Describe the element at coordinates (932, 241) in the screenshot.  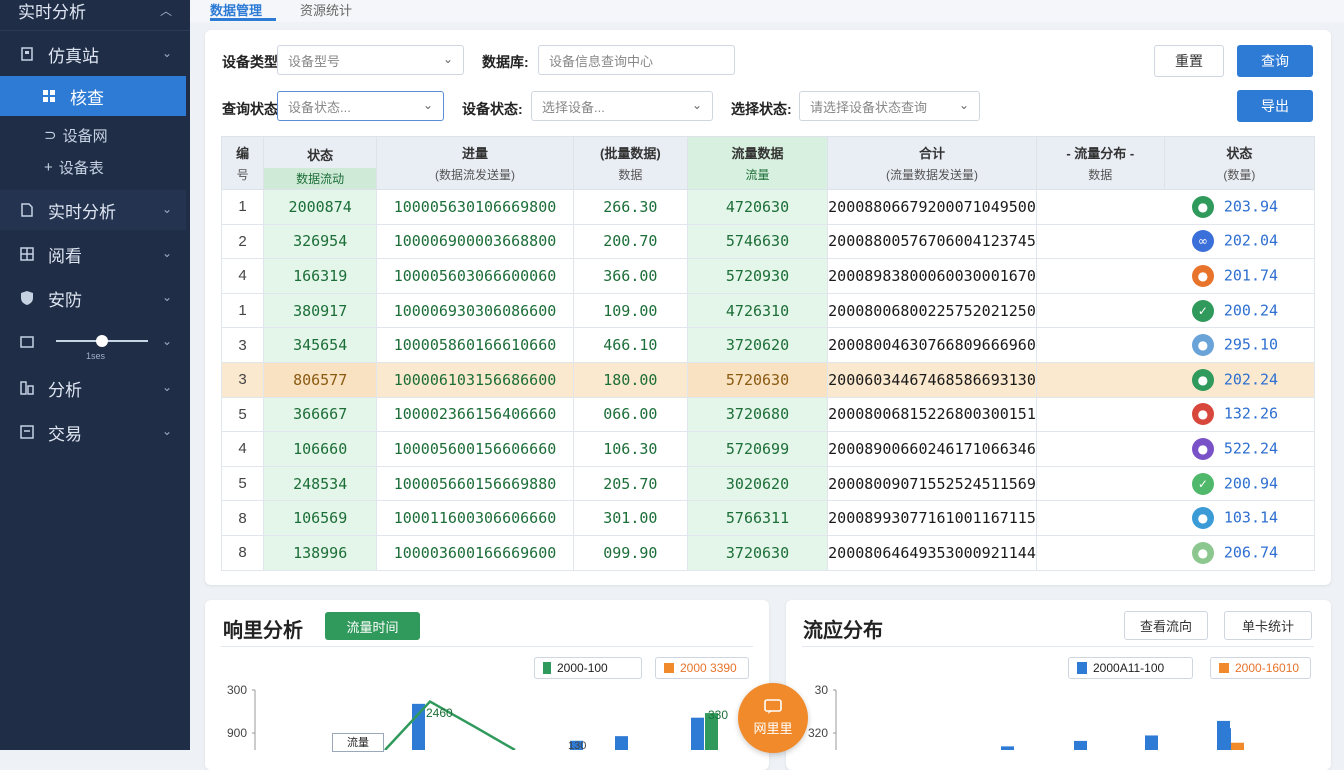
I see `cell-total: 20008800576706004123745` at that location.